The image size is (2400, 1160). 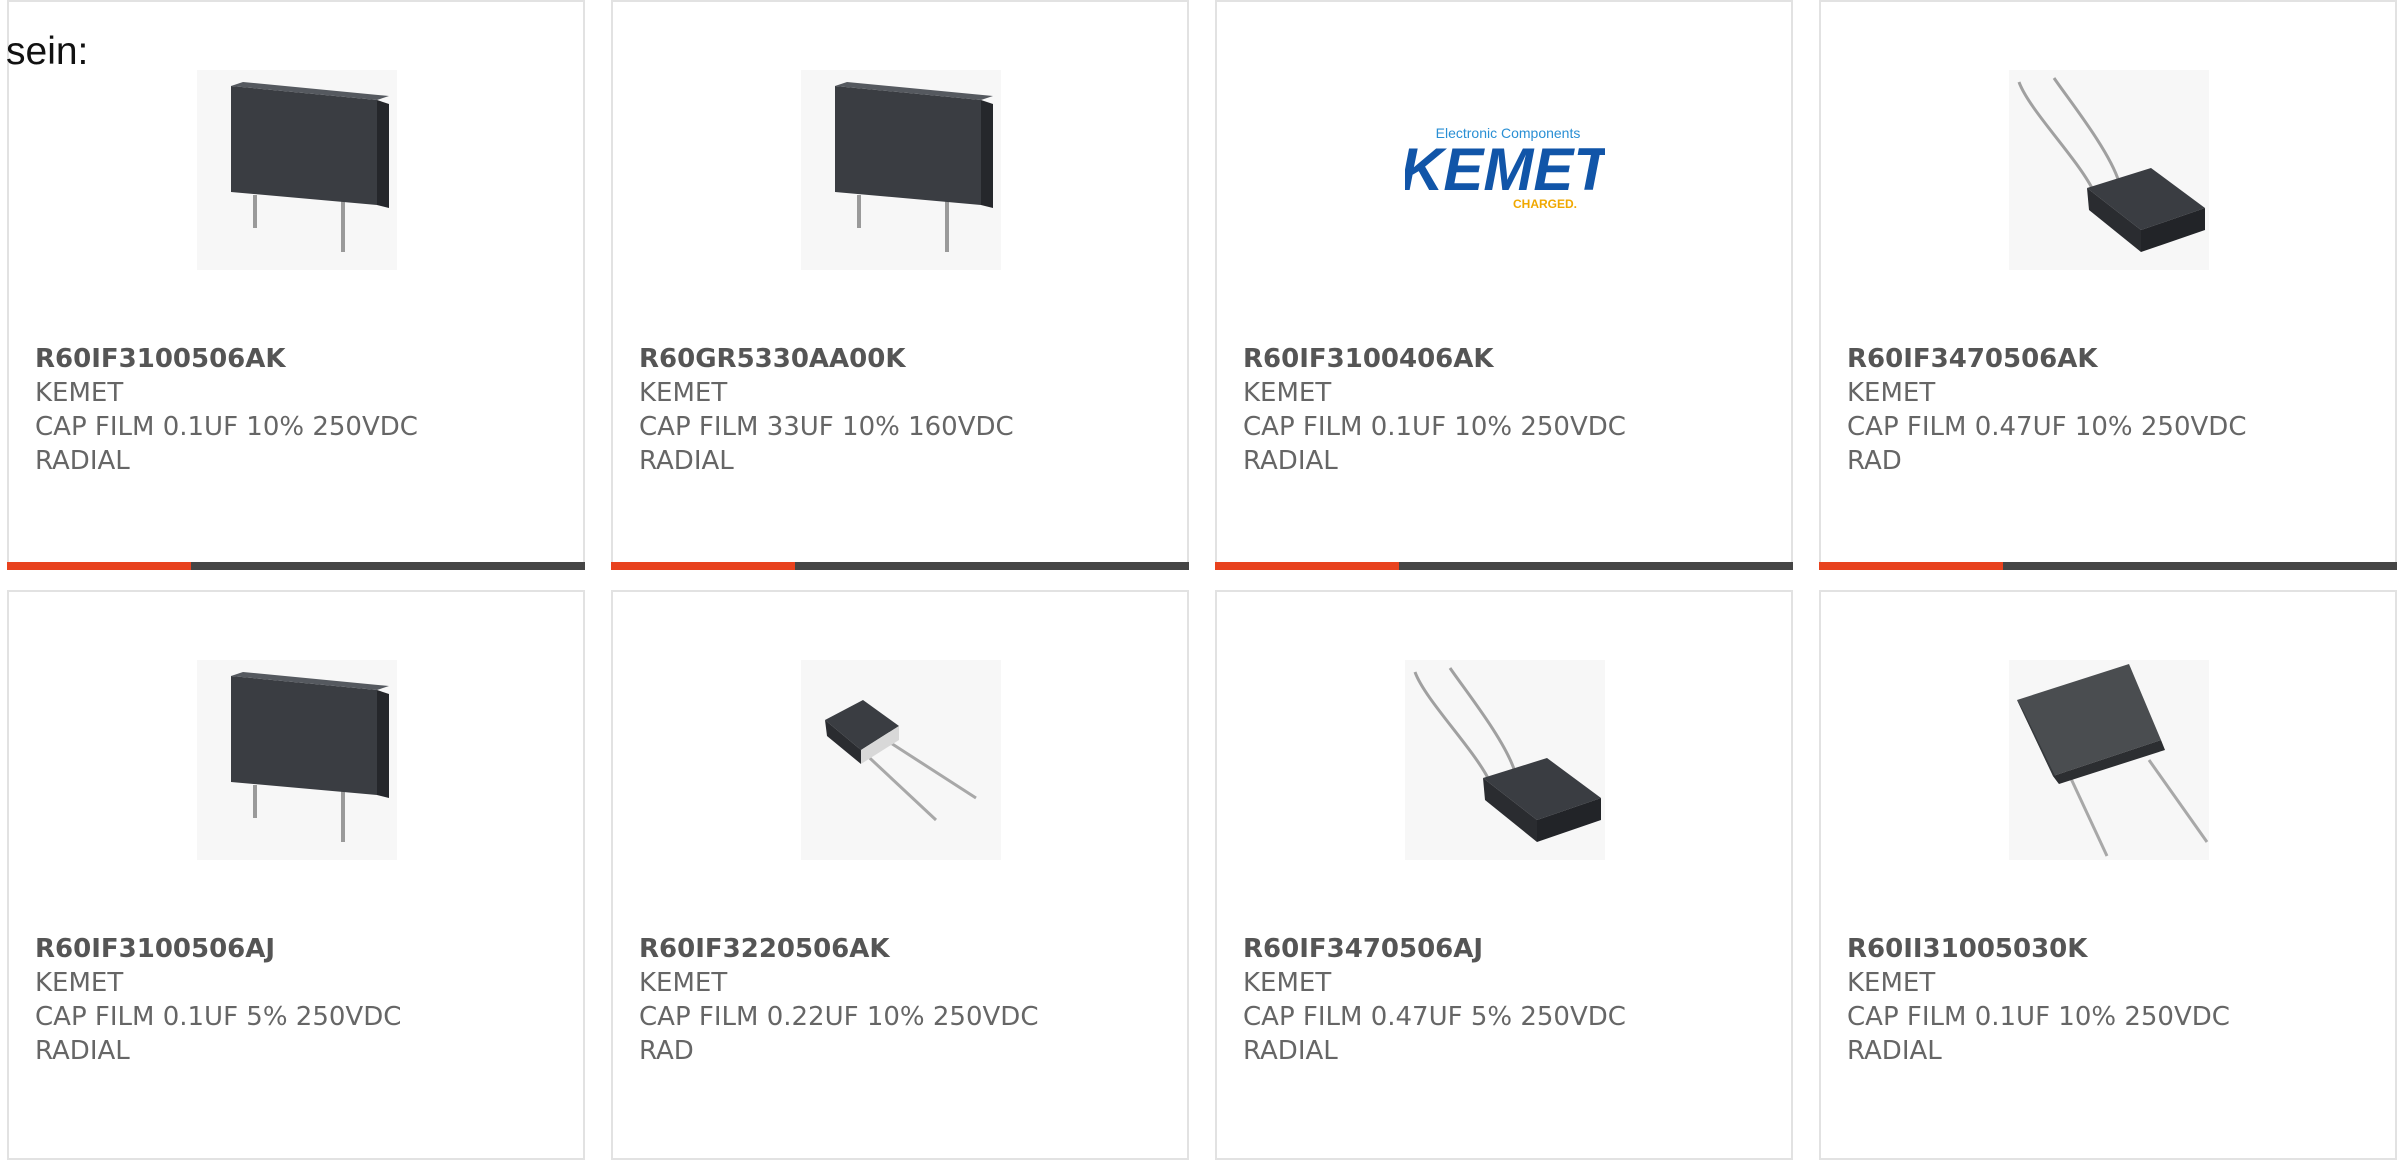 I want to click on part-number-link: R60IF3100406AK, so click(x=1507, y=359).